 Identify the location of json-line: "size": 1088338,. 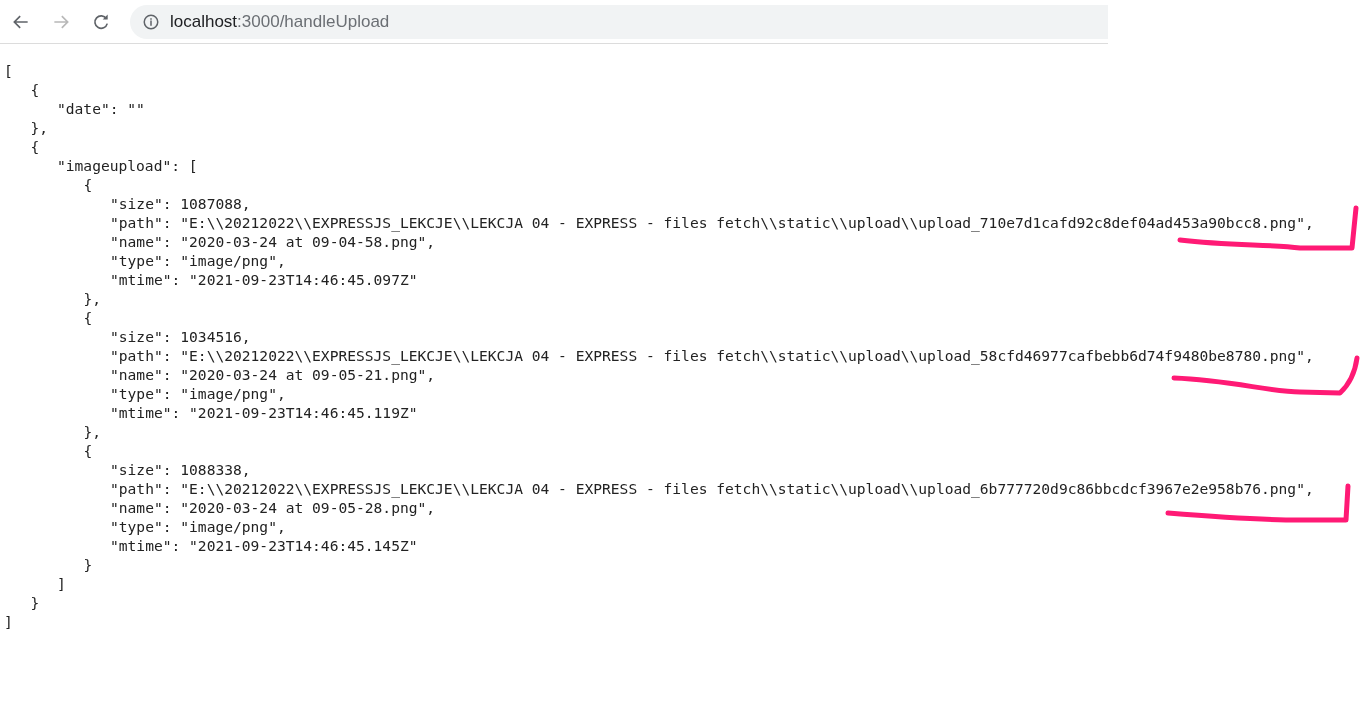
(180, 469).